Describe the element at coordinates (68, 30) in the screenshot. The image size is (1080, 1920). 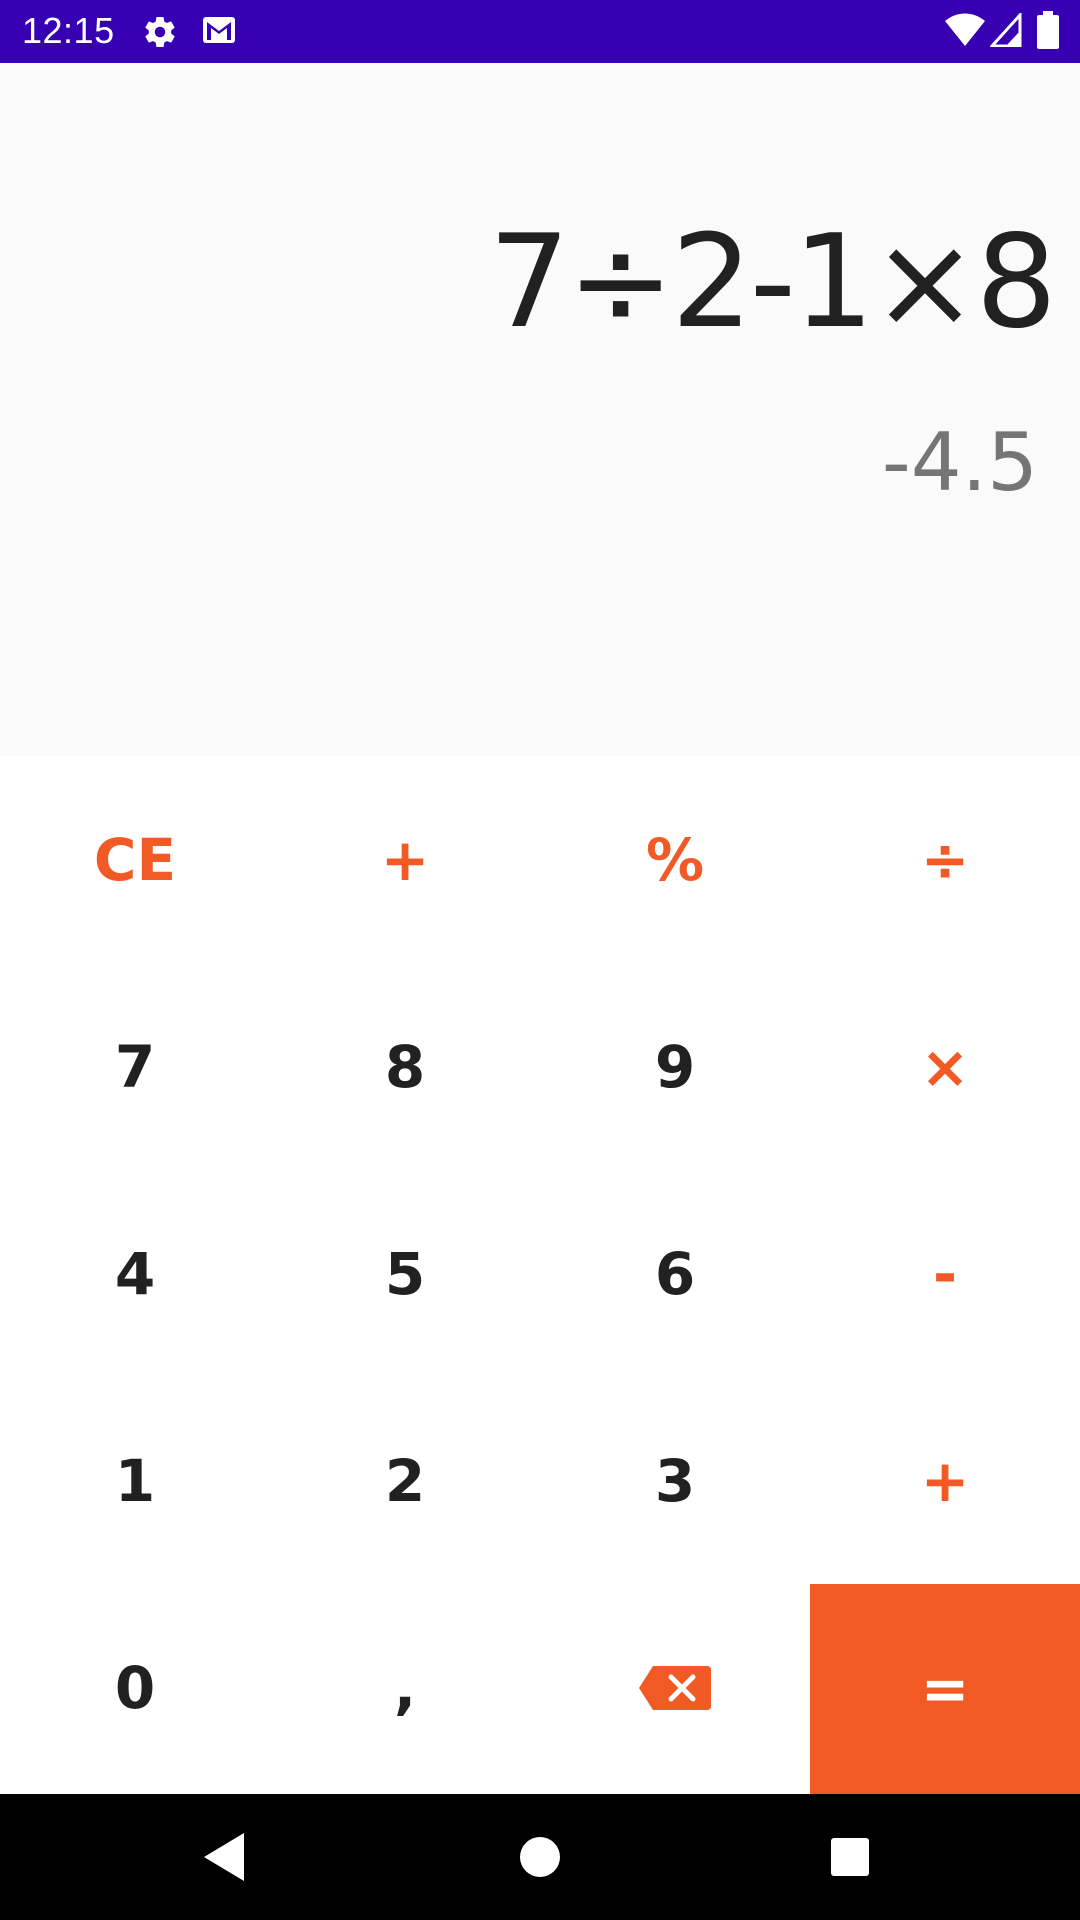
I see `status-time: 12:15` at that location.